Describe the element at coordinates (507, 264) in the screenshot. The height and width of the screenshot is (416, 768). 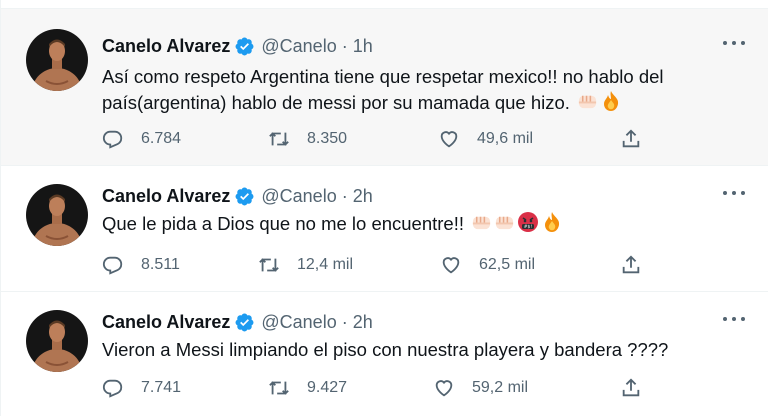
I see `like-count: 62,5 mil` at that location.